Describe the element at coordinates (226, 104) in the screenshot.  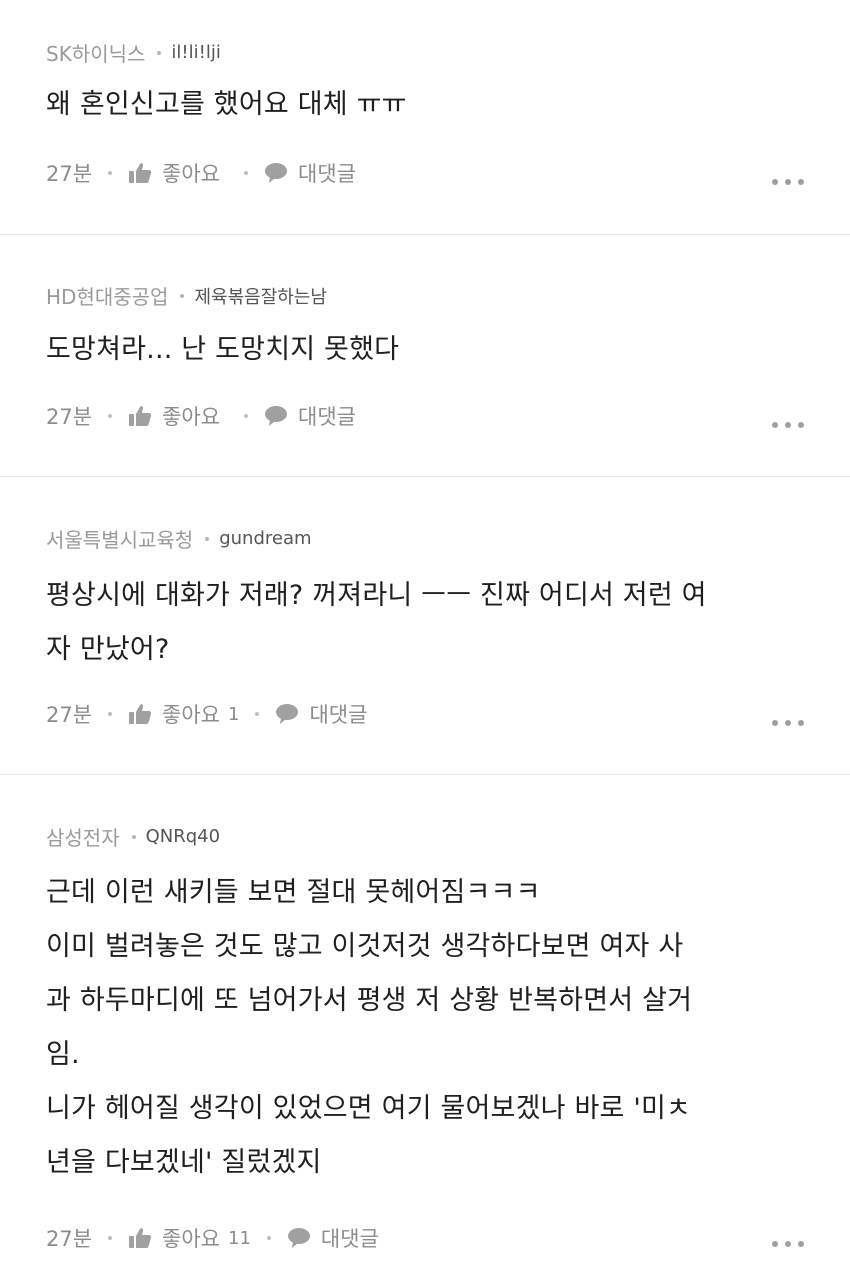
I see `comment-text: 왜 혼인신고를 했어요 대체 ㅠㅠ` at that location.